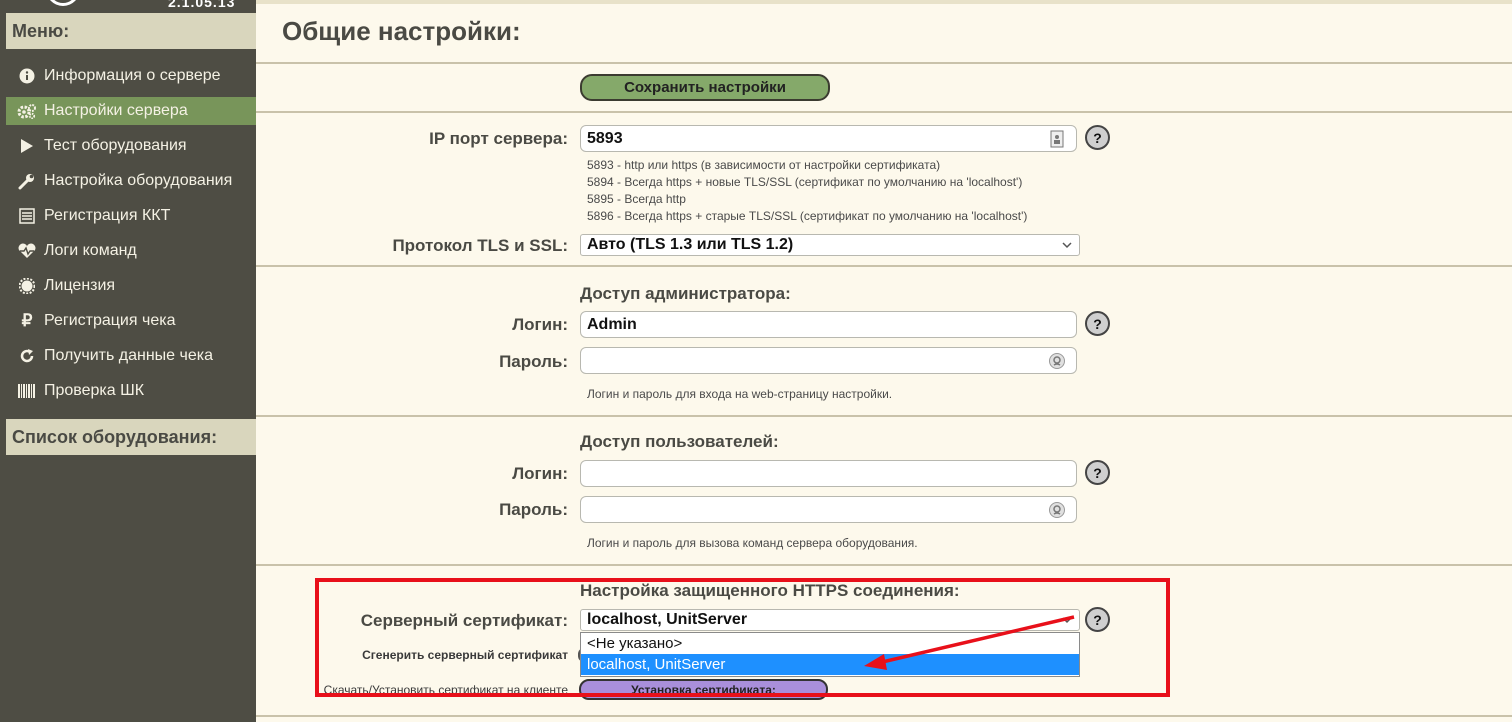 This screenshot has height=722, width=1512. Describe the element at coordinates (1097, 137) in the screenshot. I see `ip-port-help-button: ?` at that location.